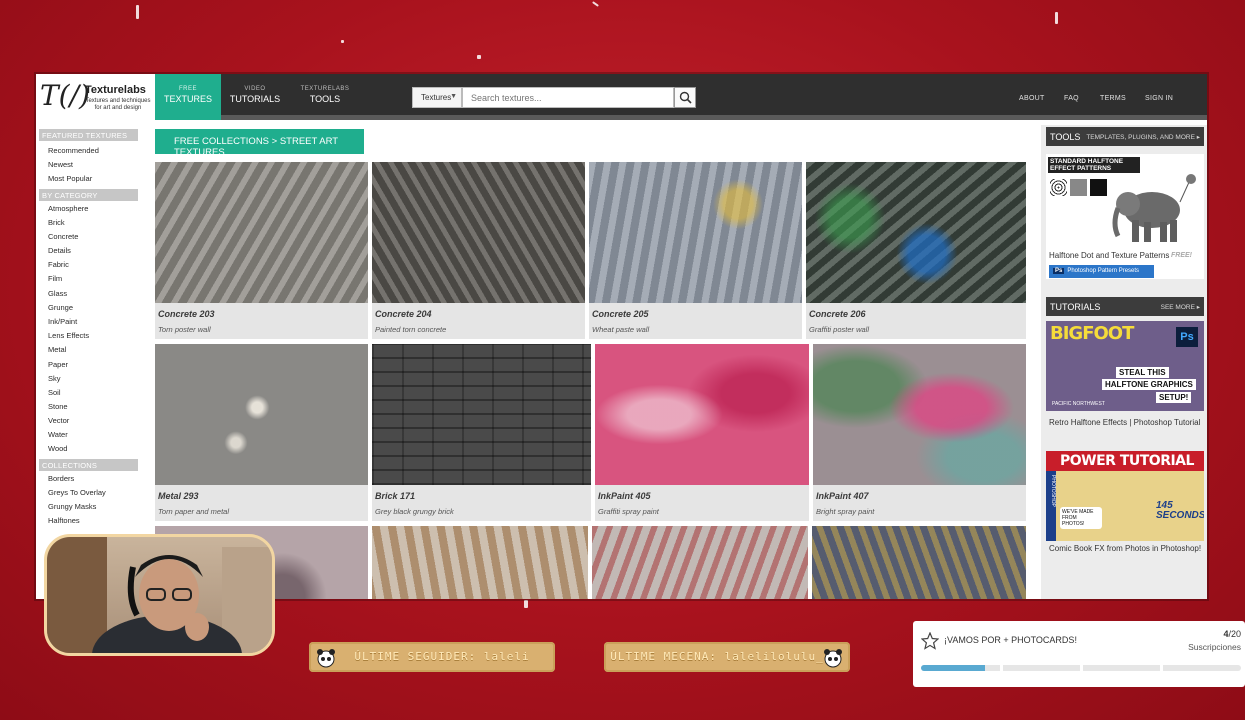  I want to click on webcam-feed, so click(159, 595).